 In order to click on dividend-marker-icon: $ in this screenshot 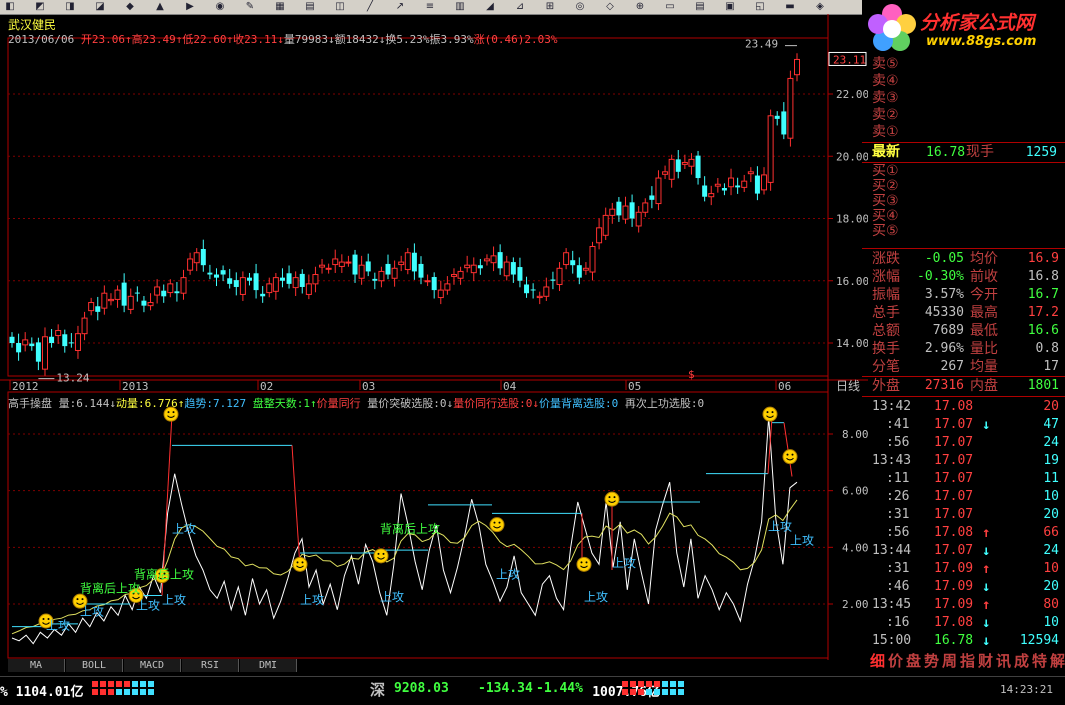, I will do `click(691, 374)`.